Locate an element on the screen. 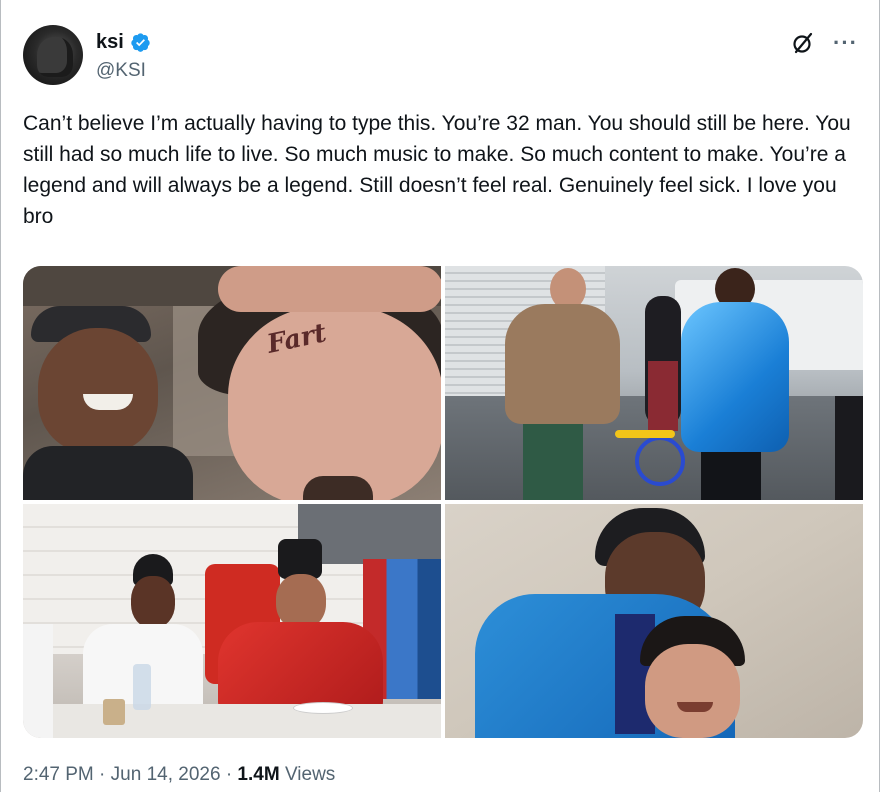  tweet-timestamp: 2:47 PM · Jun 14, 2026 · 1.4M Views is located at coordinates (179, 775).